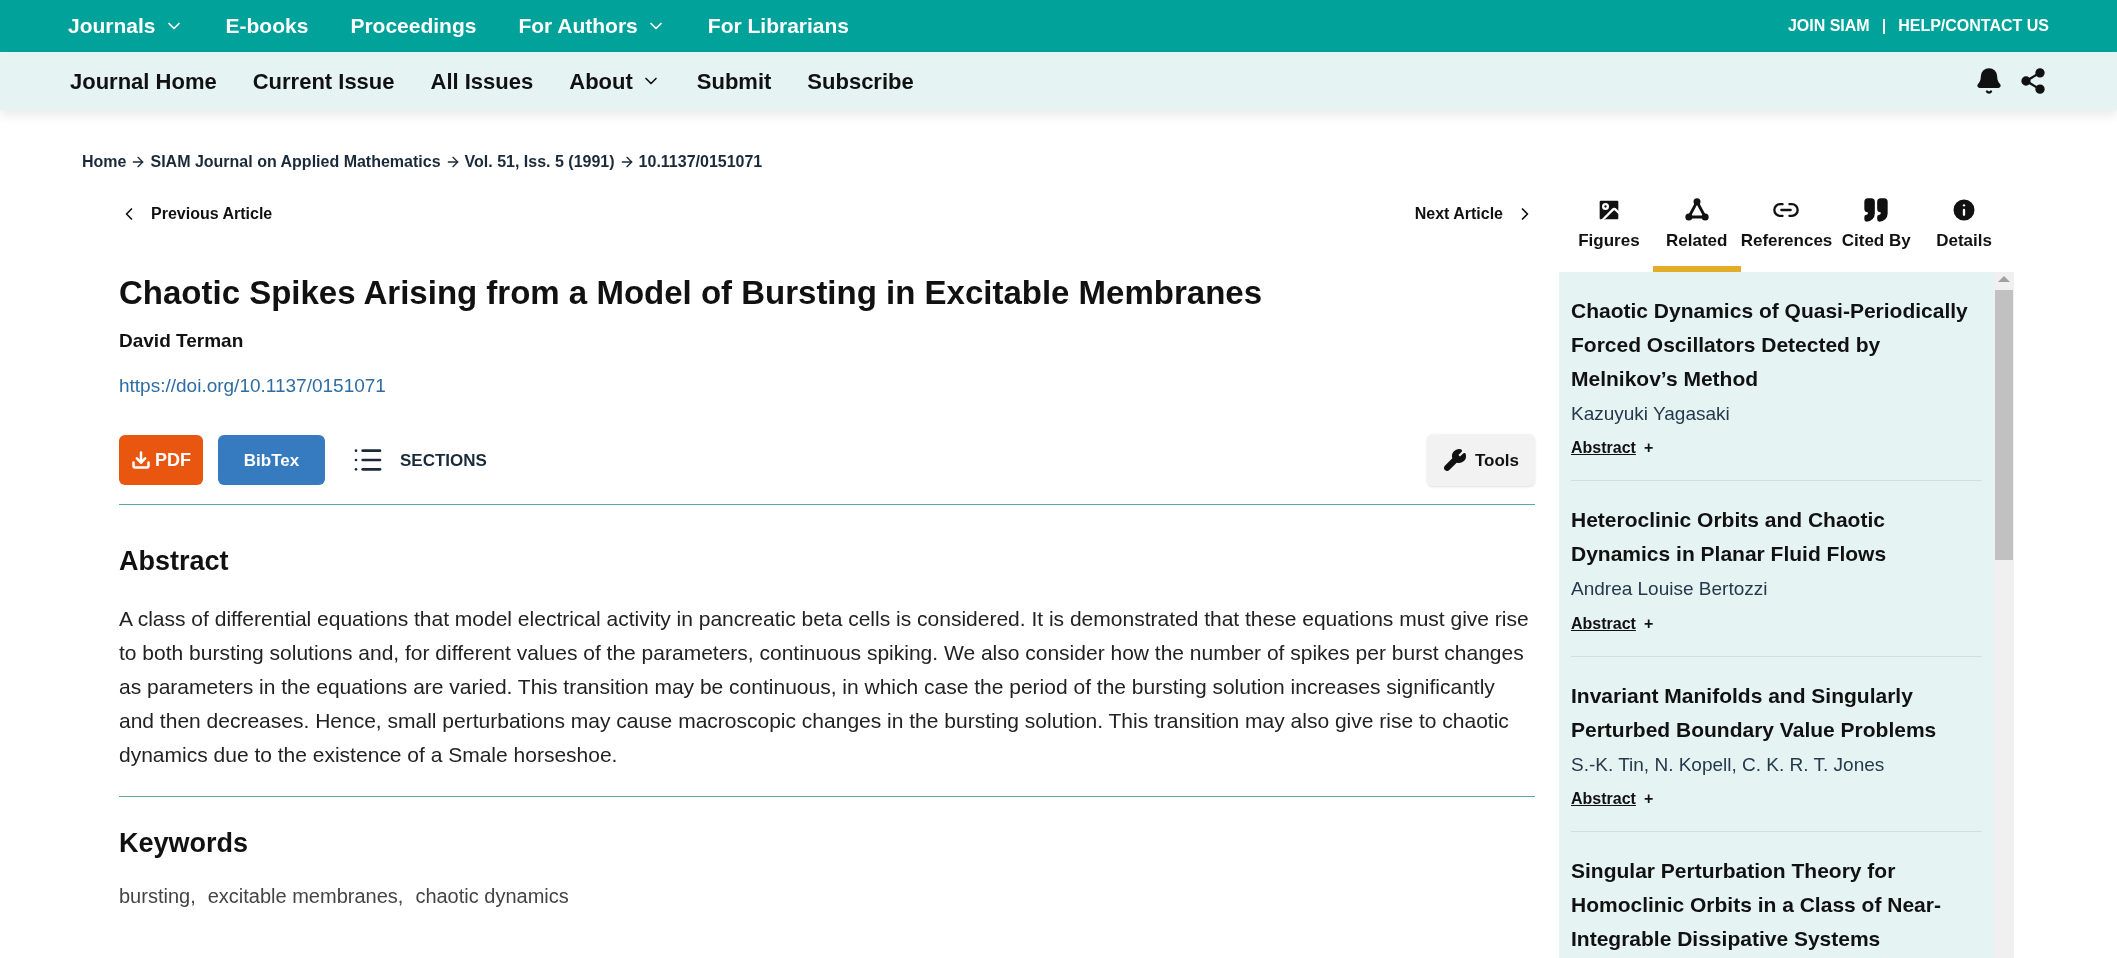 This screenshot has height=958, width=2117. Describe the element at coordinates (860, 81) in the screenshot. I see `journal-nav-link: Subscribe` at that location.